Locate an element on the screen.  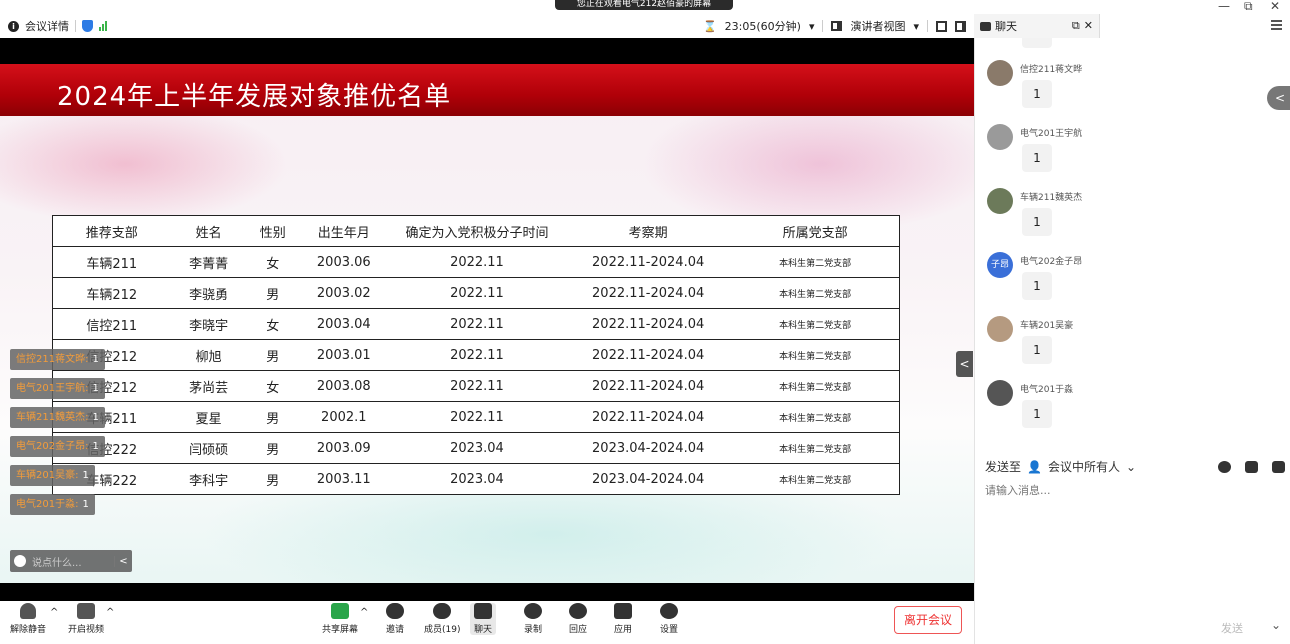
file-icon is located at coordinates (1251, 466).